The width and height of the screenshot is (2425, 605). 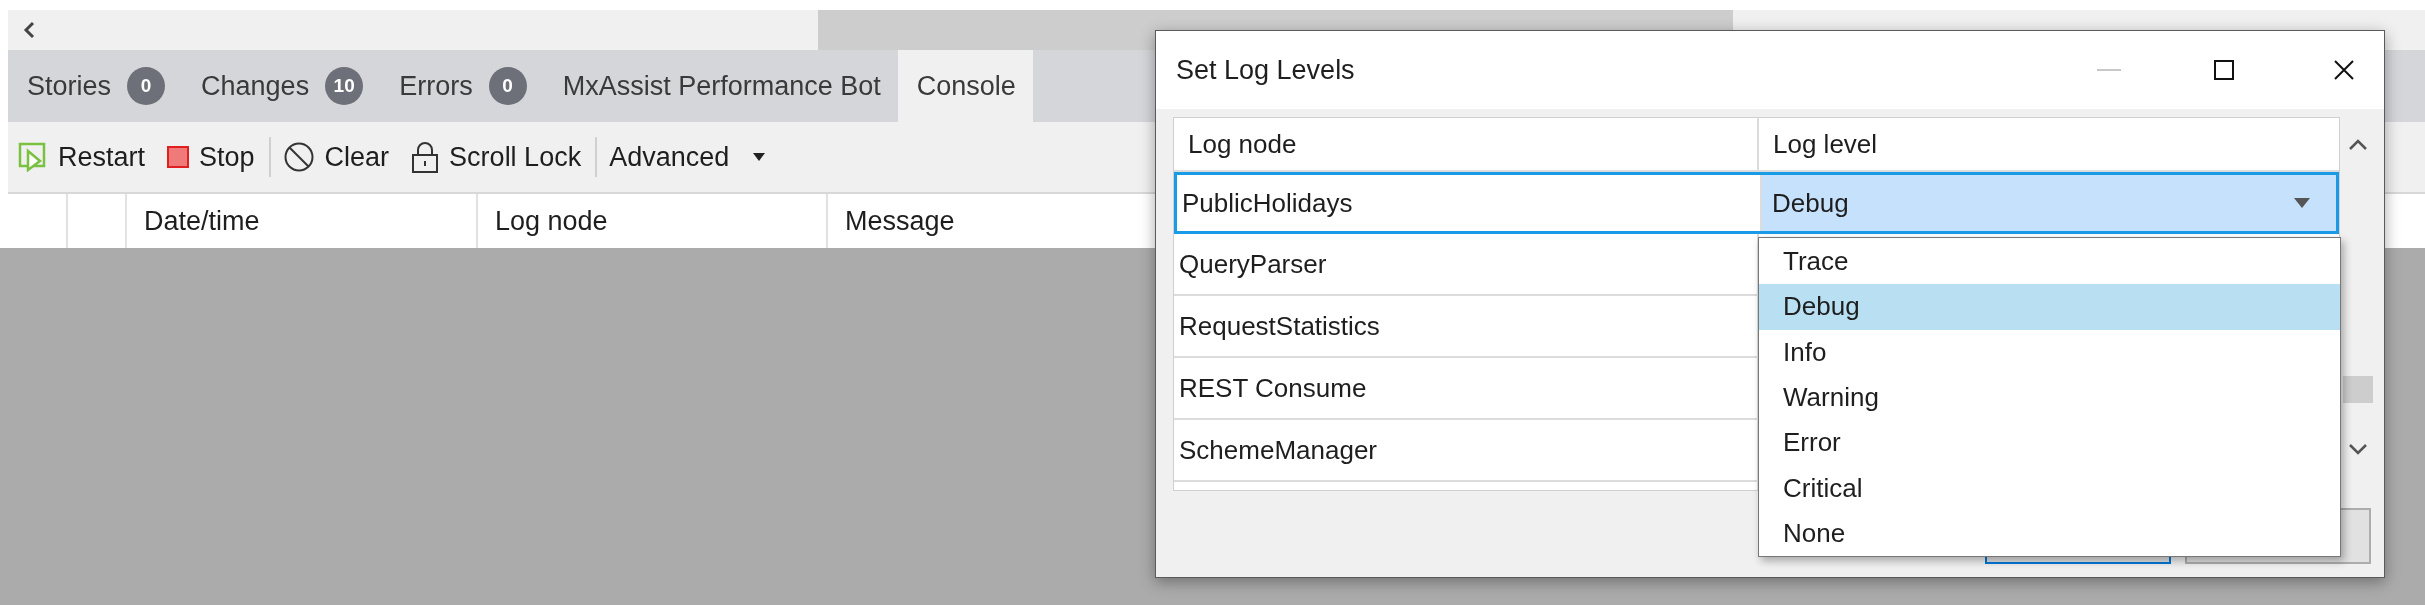 What do you see at coordinates (178, 157) in the screenshot?
I see `stop-icon` at bounding box center [178, 157].